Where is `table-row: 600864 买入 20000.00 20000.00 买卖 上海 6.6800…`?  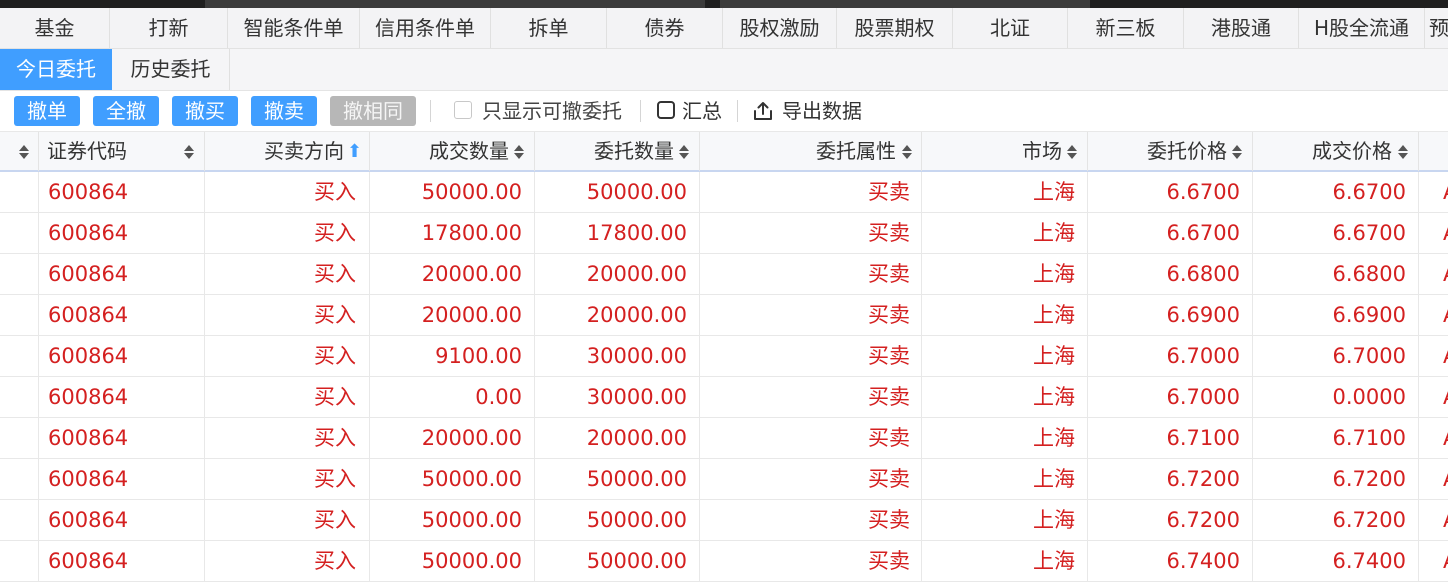
table-row: 600864 买入 20000.00 20000.00 买卖 上海 6.6800… is located at coordinates (724, 274).